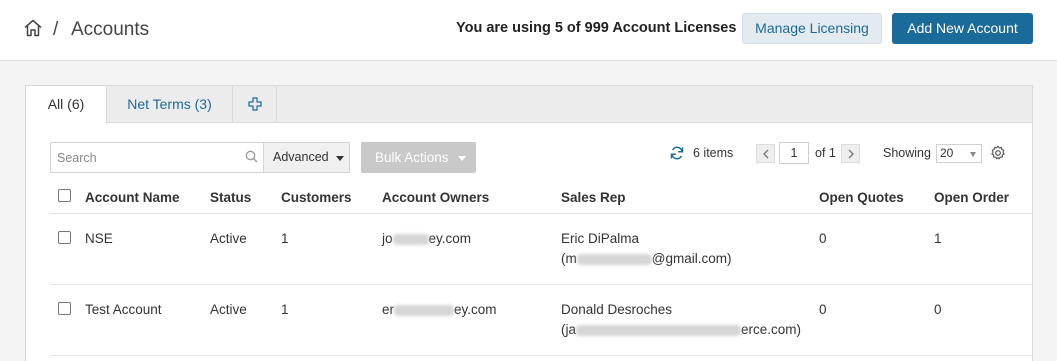 This screenshot has width=1057, height=361. I want to click on account-owner-cell: jo ey.com, so click(426, 238).